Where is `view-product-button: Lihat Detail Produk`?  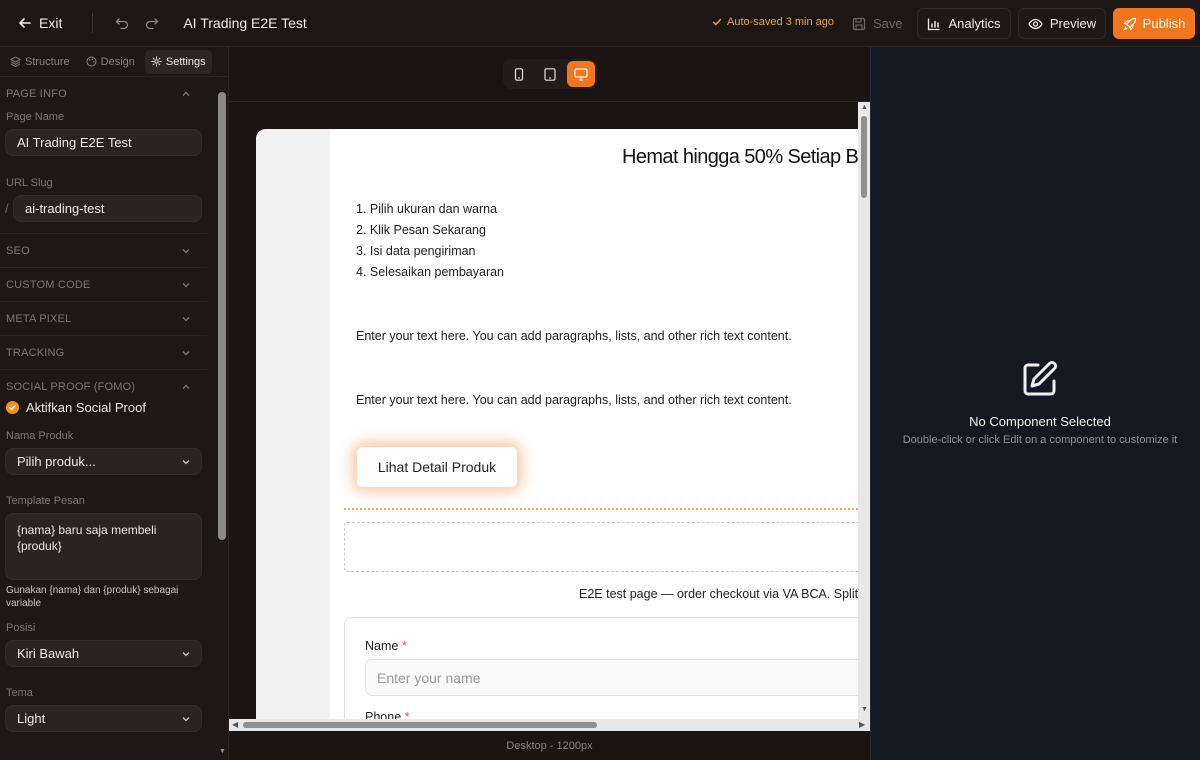 view-product-button: Lihat Detail Produk is located at coordinates (437, 467).